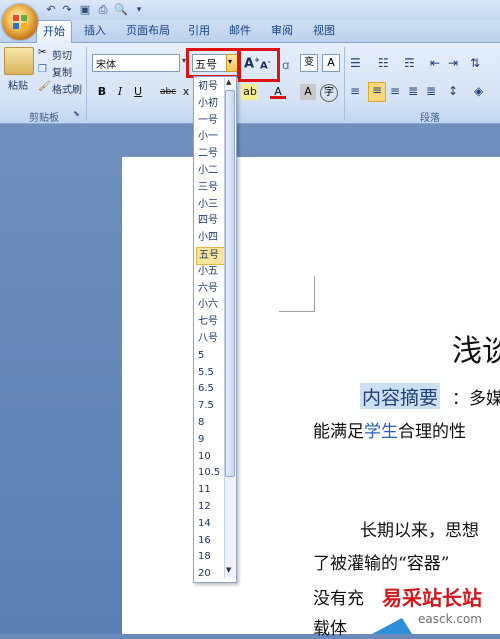 This screenshot has height=639, width=500. What do you see at coordinates (103, 10) in the screenshot?
I see `print-icon: ⎙` at bounding box center [103, 10].